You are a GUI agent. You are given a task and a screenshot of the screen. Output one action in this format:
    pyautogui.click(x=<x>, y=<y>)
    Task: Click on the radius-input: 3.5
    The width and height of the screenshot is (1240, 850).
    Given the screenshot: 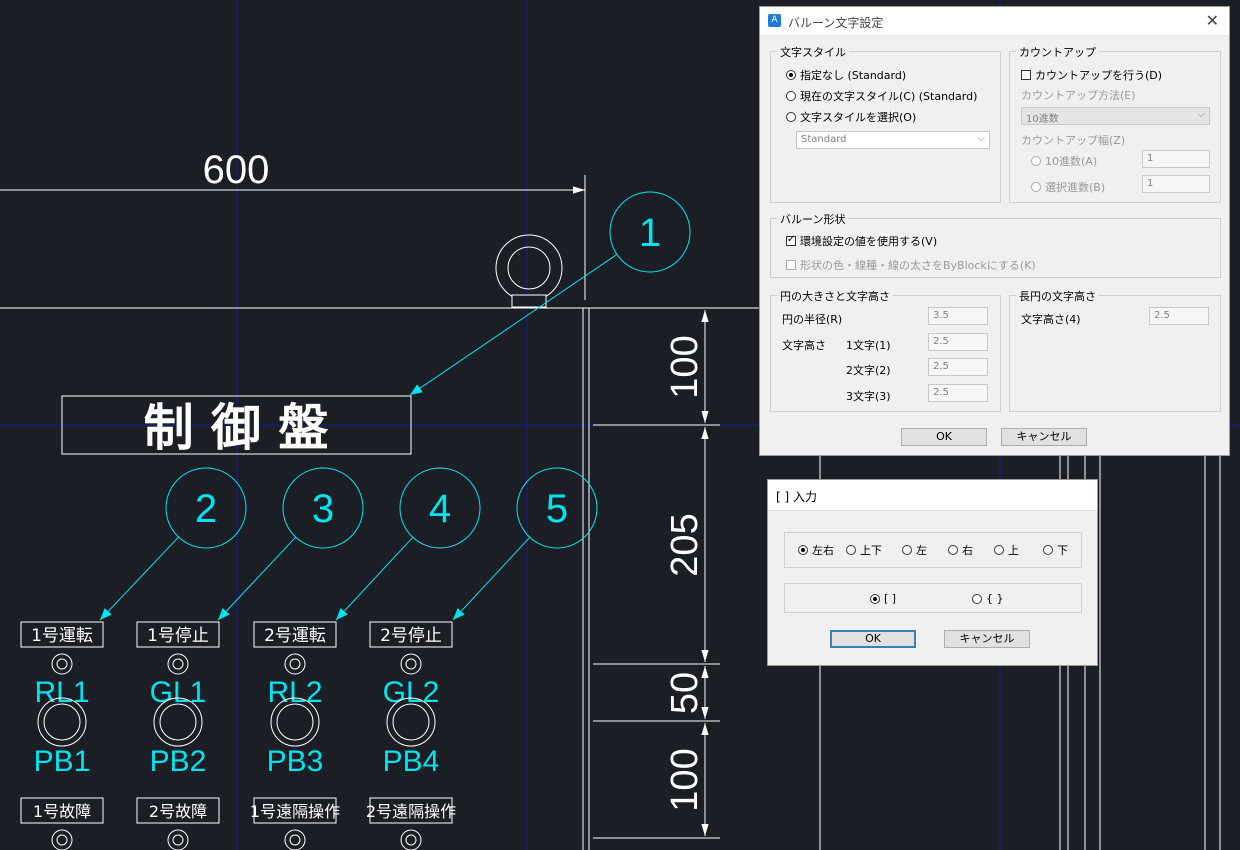 What is the action you would take?
    pyautogui.click(x=958, y=316)
    